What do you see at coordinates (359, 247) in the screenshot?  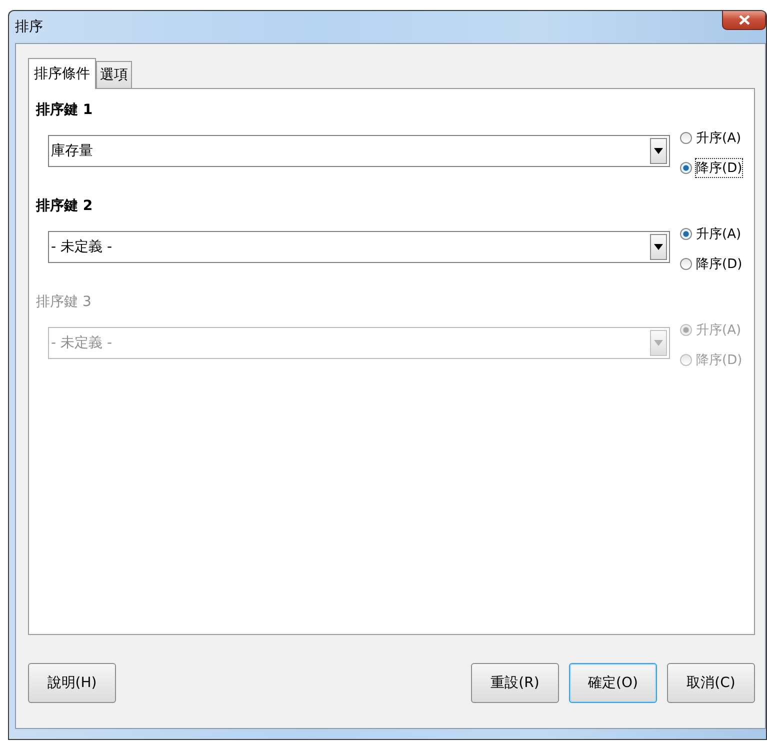 I see `sort-key-dropdown: - 未定義 -` at bounding box center [359, 247].